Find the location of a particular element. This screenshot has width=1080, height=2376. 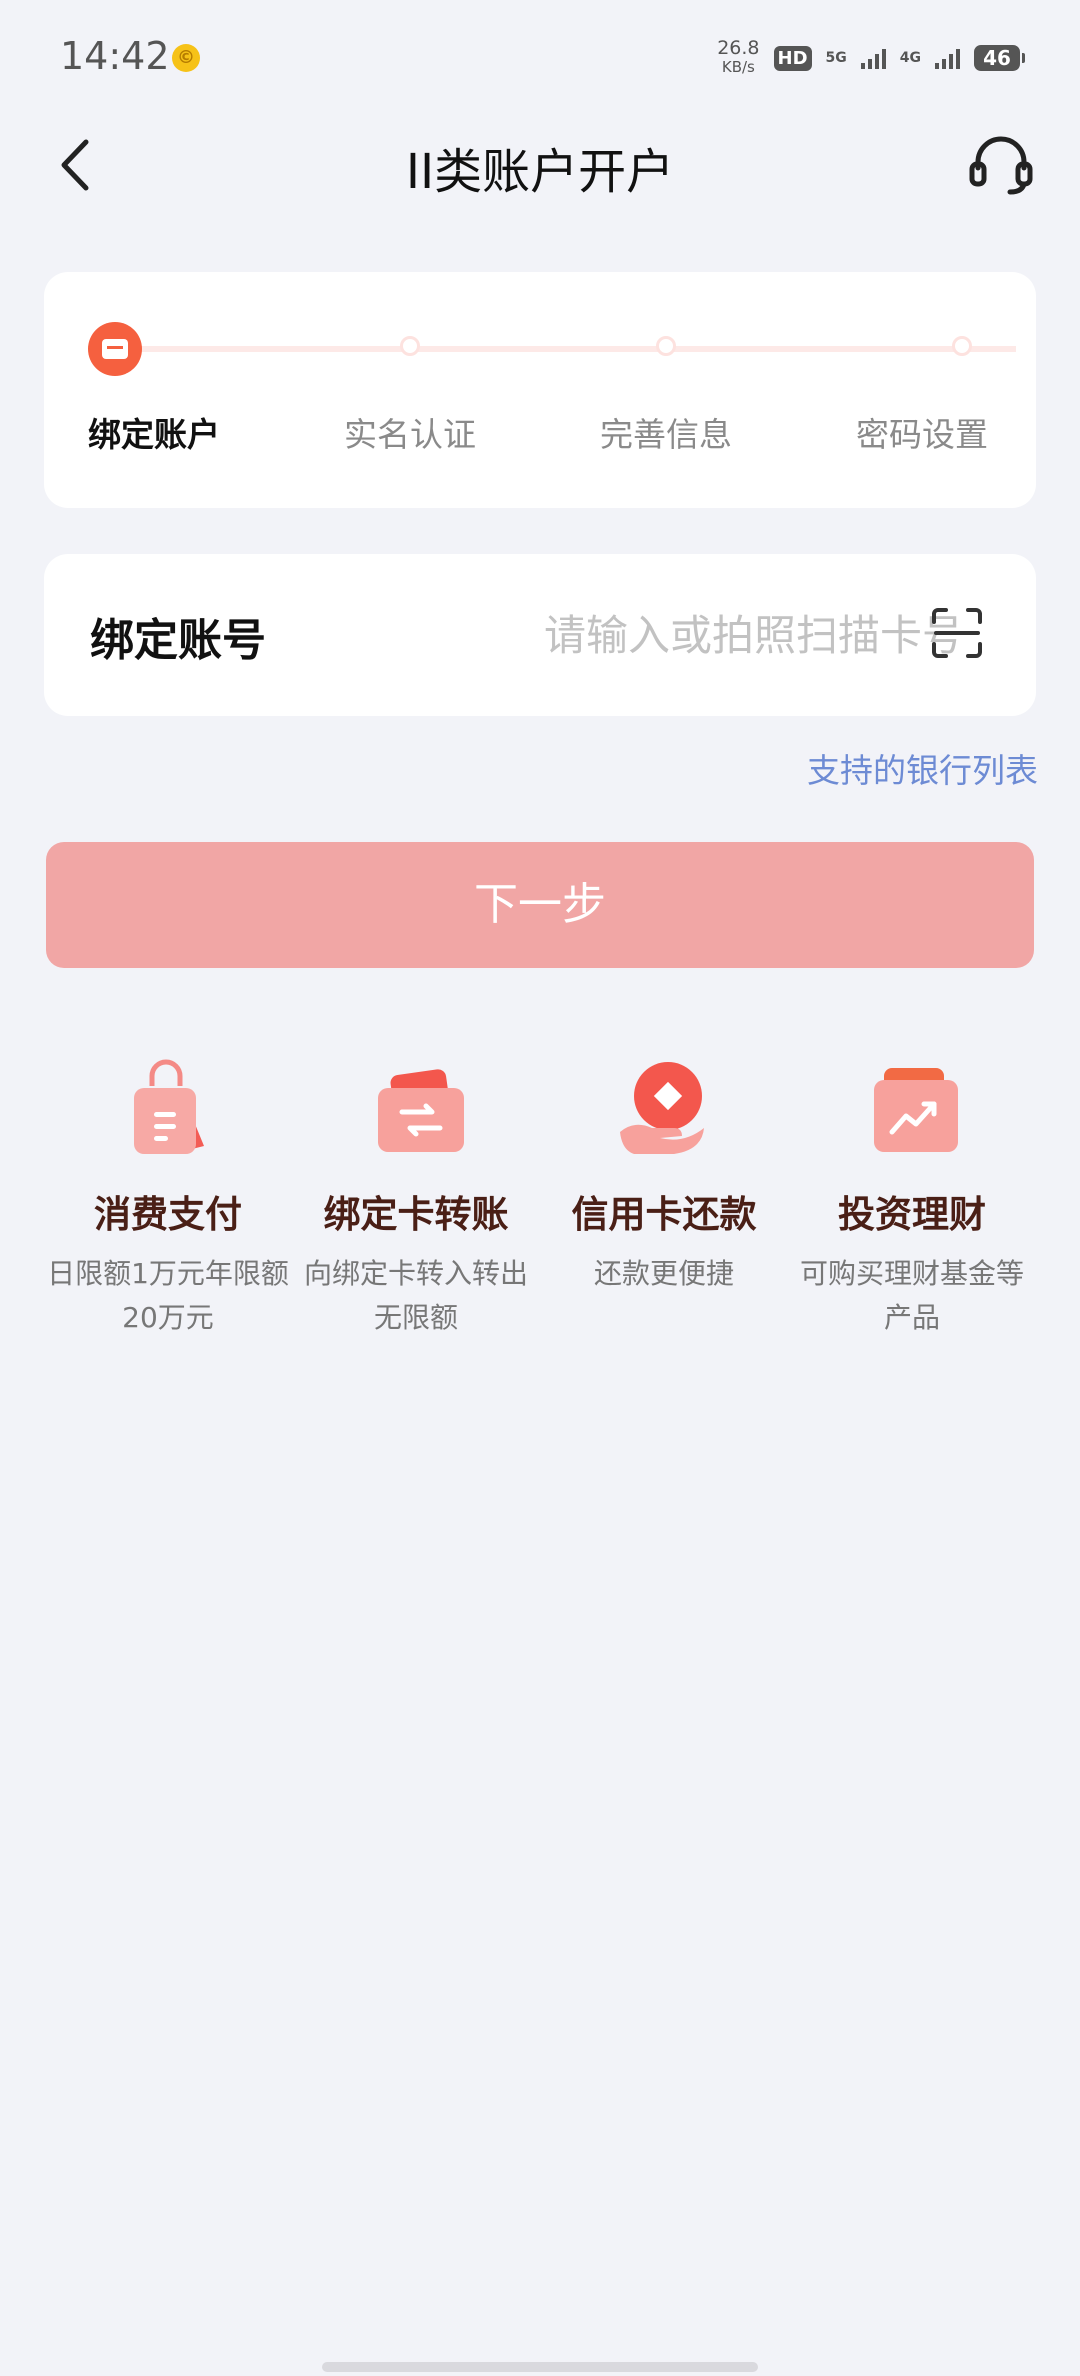

signal-4g: 4G is located at coordinates (910, 58).